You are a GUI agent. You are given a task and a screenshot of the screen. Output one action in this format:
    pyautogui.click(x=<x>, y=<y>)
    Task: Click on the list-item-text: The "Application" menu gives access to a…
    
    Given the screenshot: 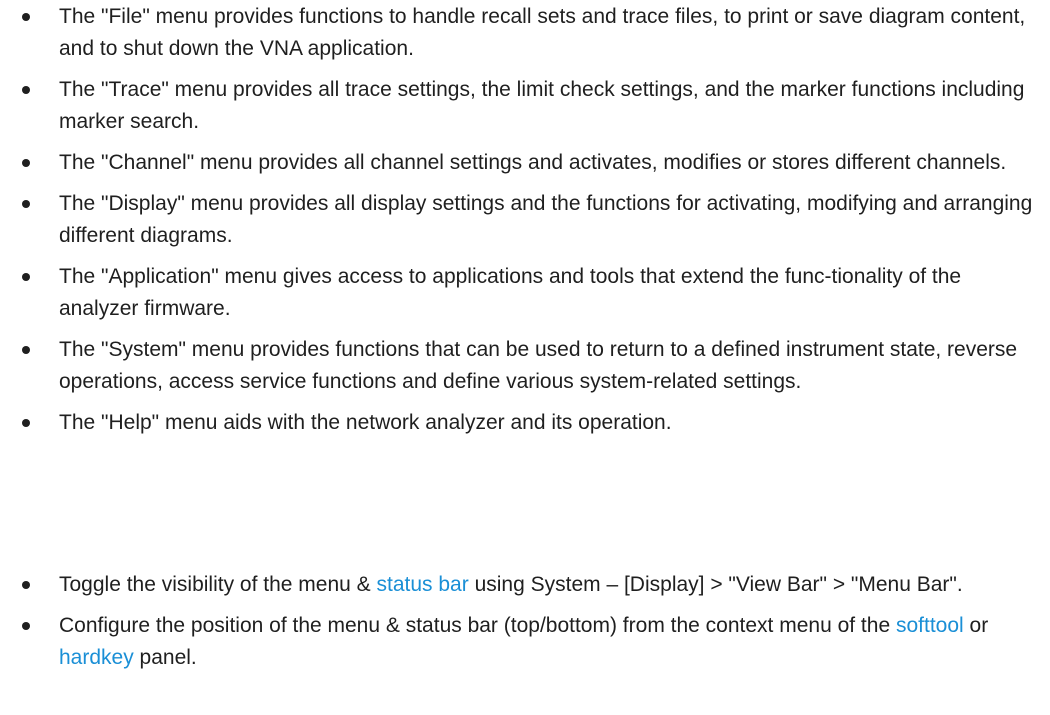 What is the action you would take?
    pyautogui.click(x=510, y=292)
    